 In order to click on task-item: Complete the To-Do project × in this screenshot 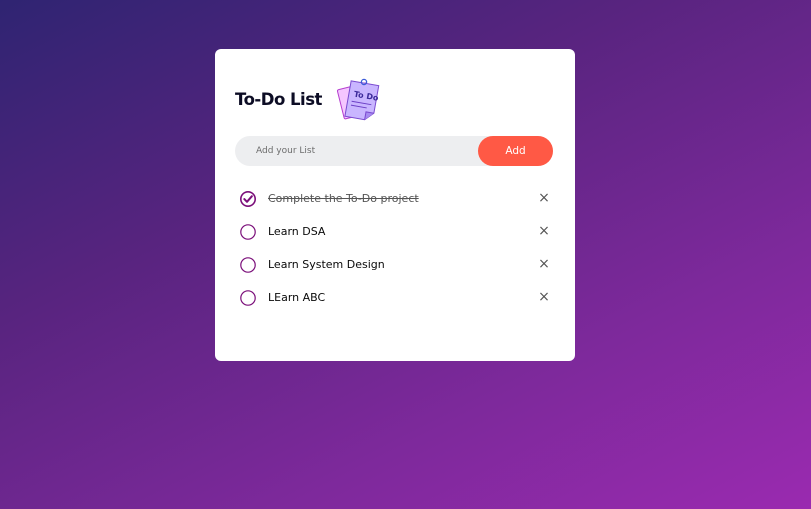, I will do `click(396, 198)`.